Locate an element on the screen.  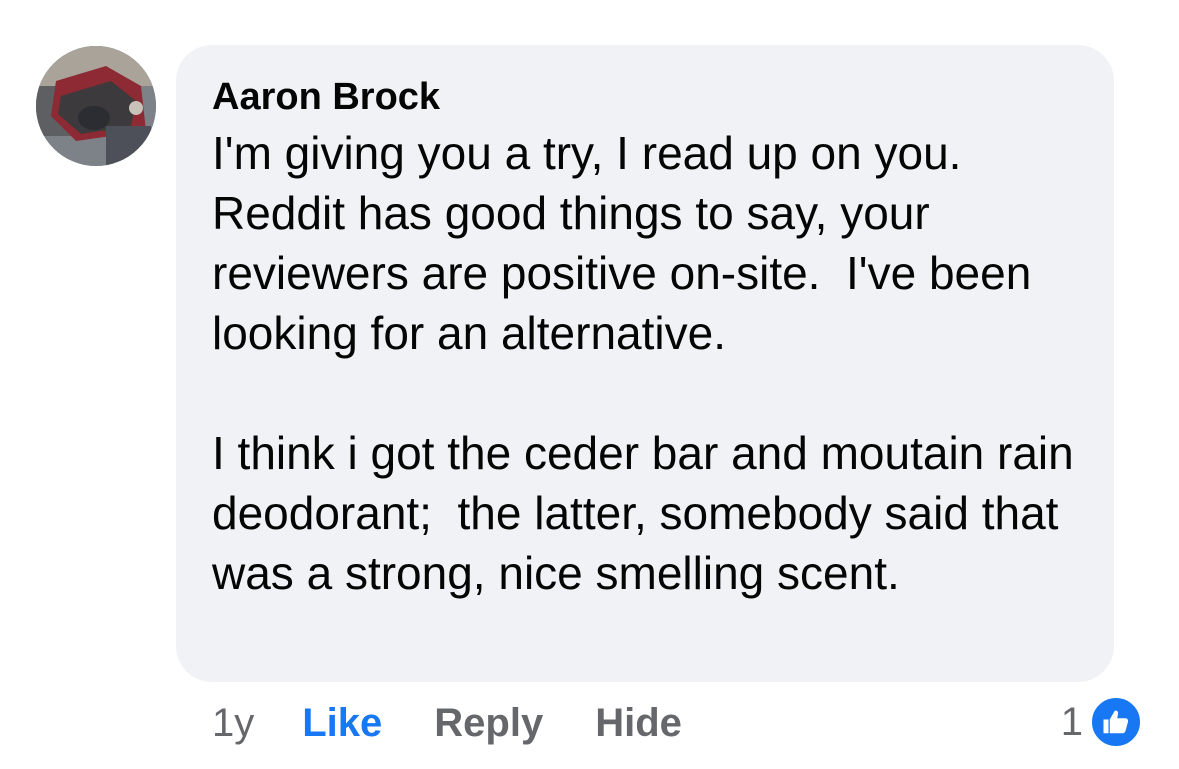
reply-button: Reply is located at coordinates (488, 723).